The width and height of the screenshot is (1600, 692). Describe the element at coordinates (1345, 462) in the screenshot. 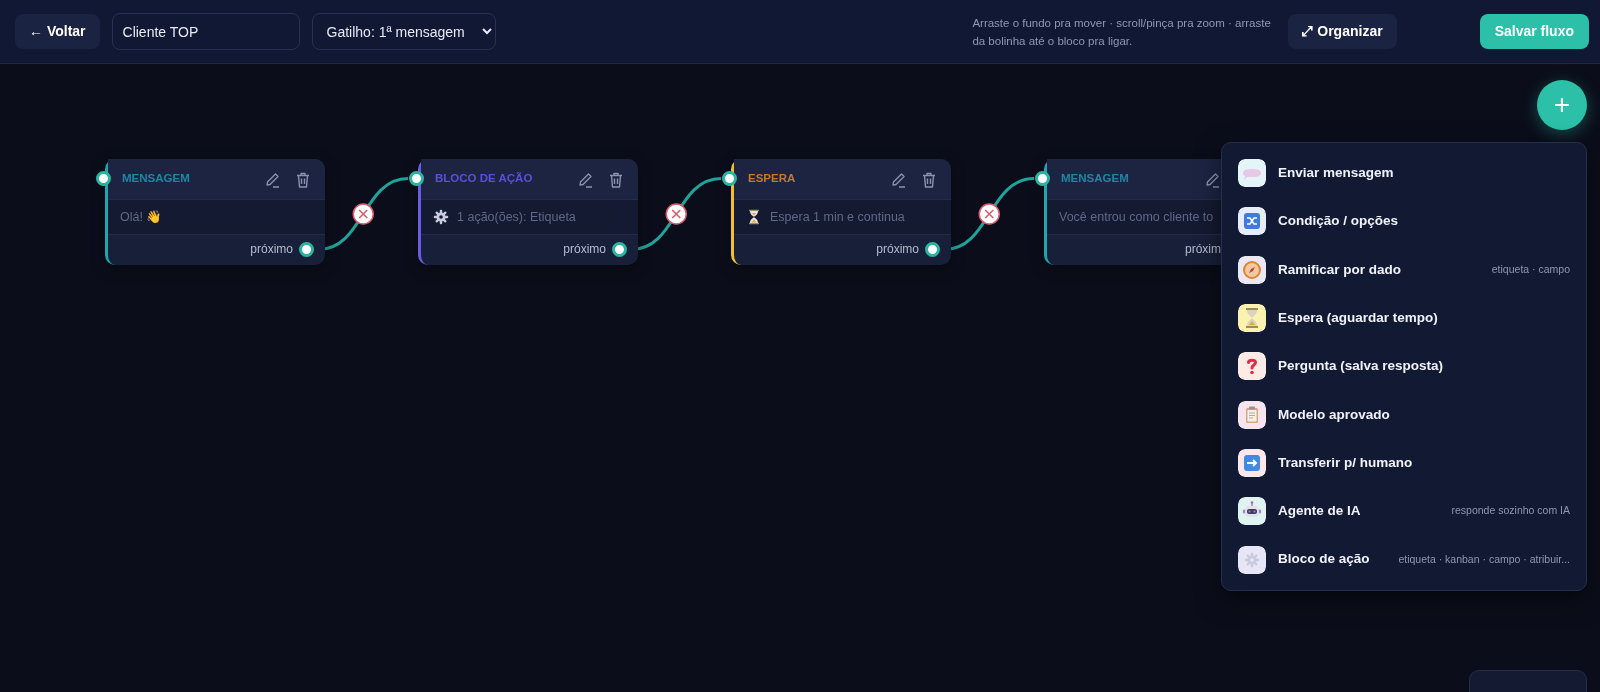

I see `menu-item-label: Transferir p/ humano` at that location.